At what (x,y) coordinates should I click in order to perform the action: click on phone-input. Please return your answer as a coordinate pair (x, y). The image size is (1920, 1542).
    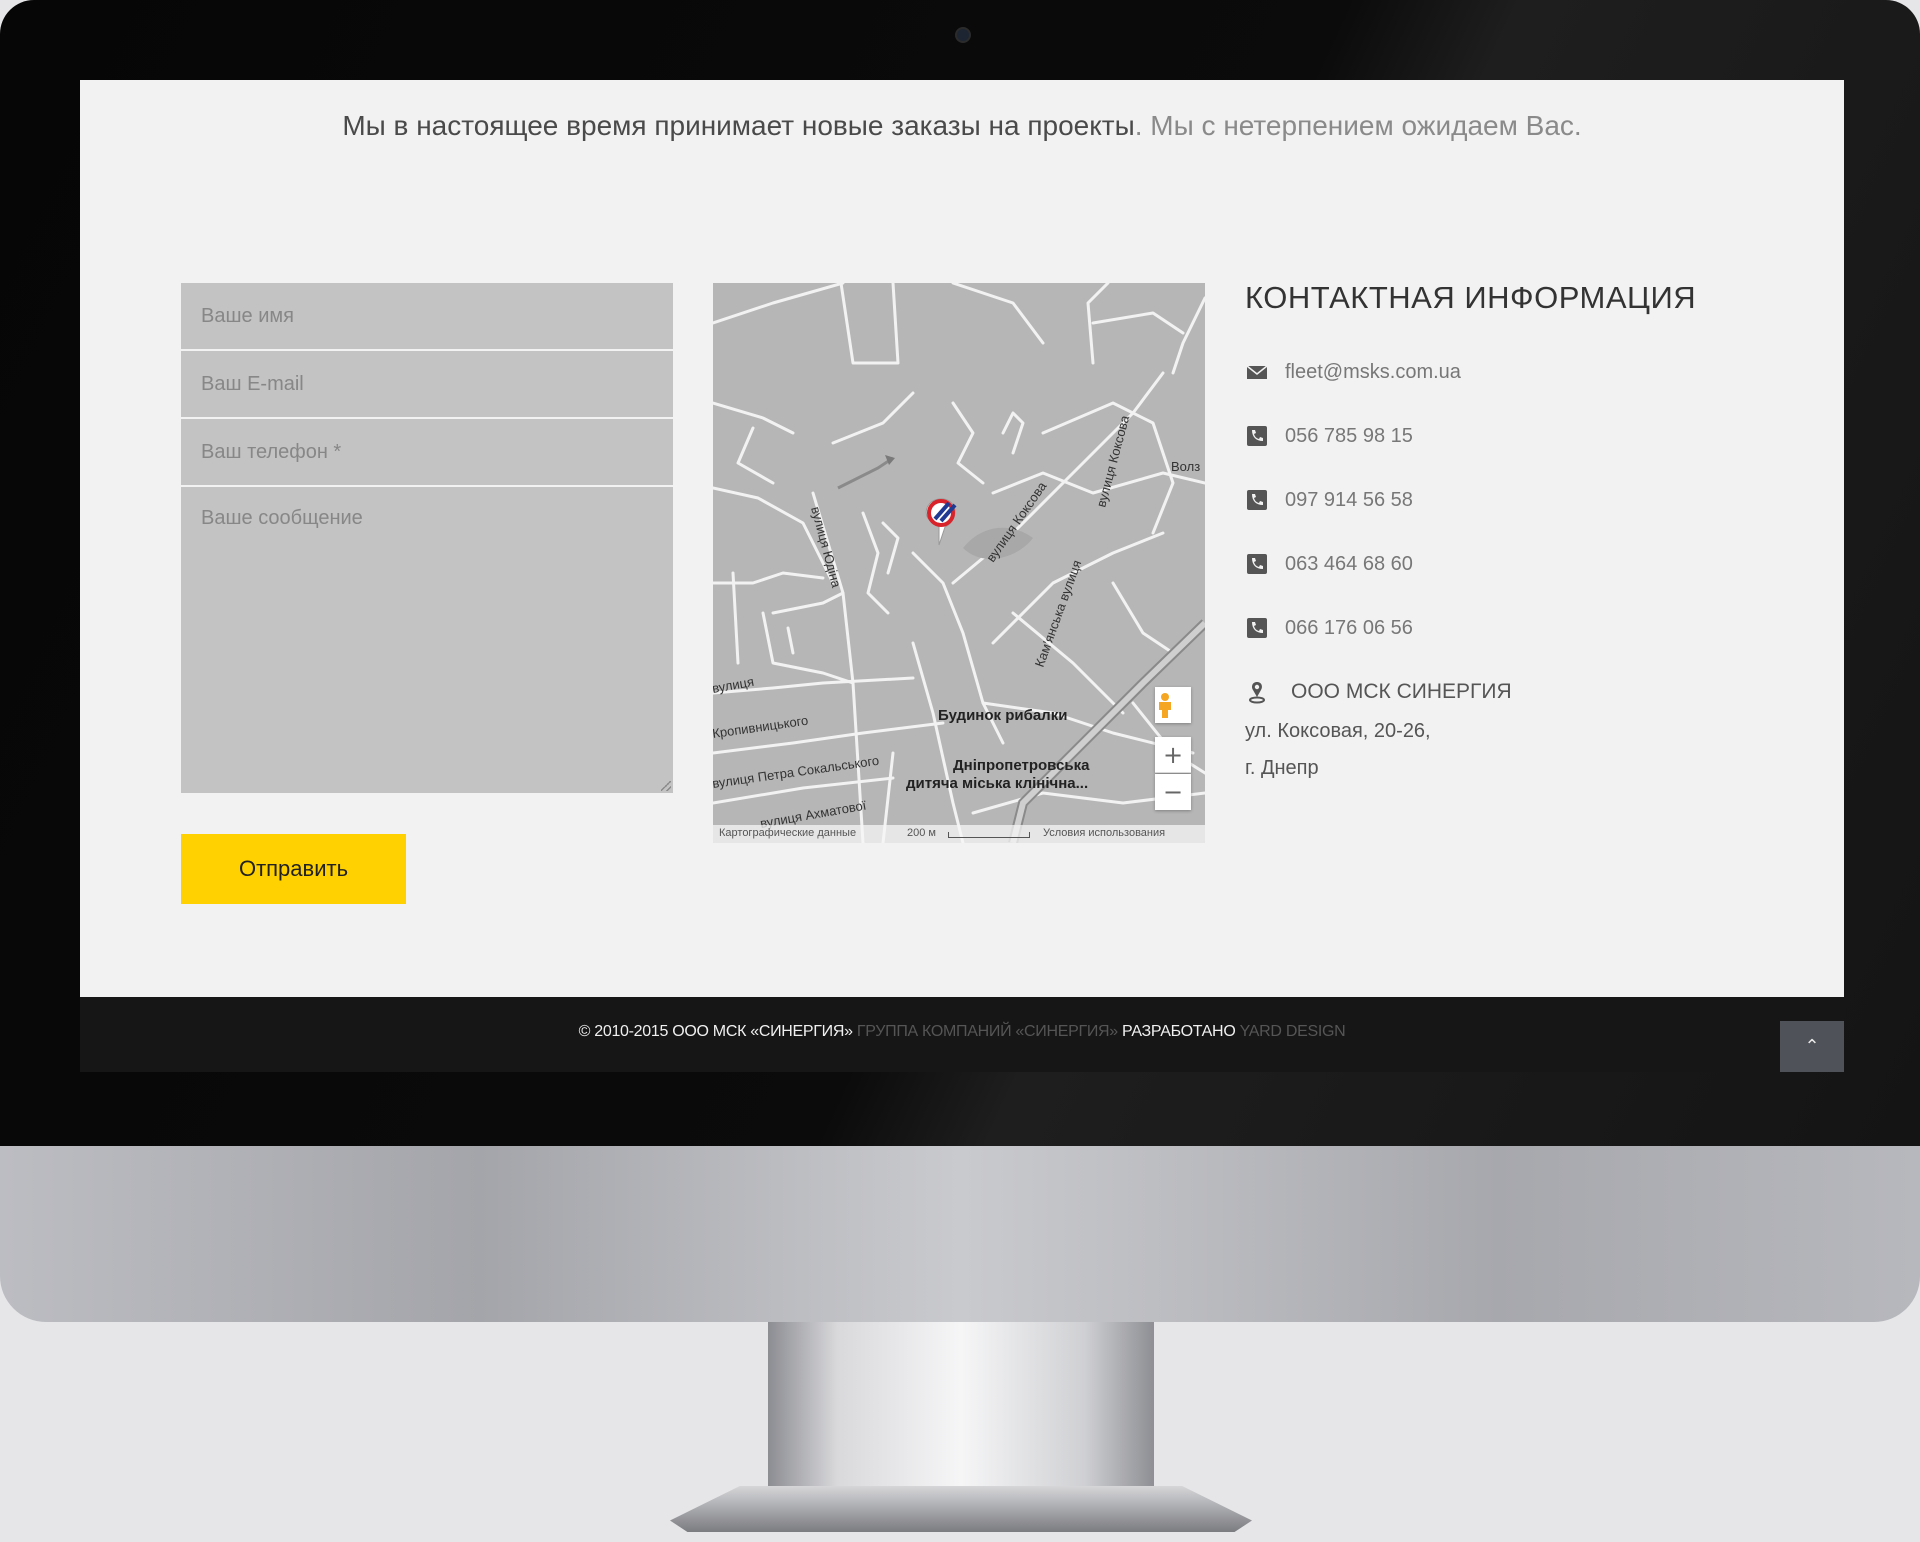
    Looking at the image, I should click on (427, 452).